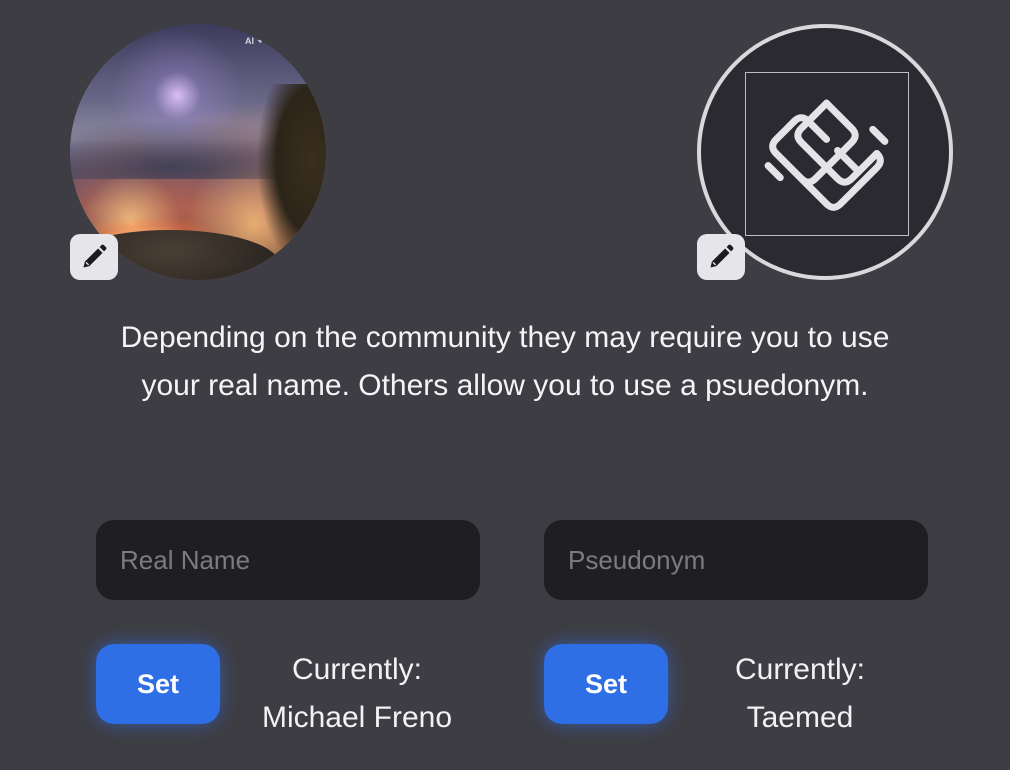 The height and width of the screenshot is (770, 1010). What do you see at coordinates (800, 694) in the screenshot?
I see `current-pseudonym: Currently: Taemed` at bounding box center [800, 694].